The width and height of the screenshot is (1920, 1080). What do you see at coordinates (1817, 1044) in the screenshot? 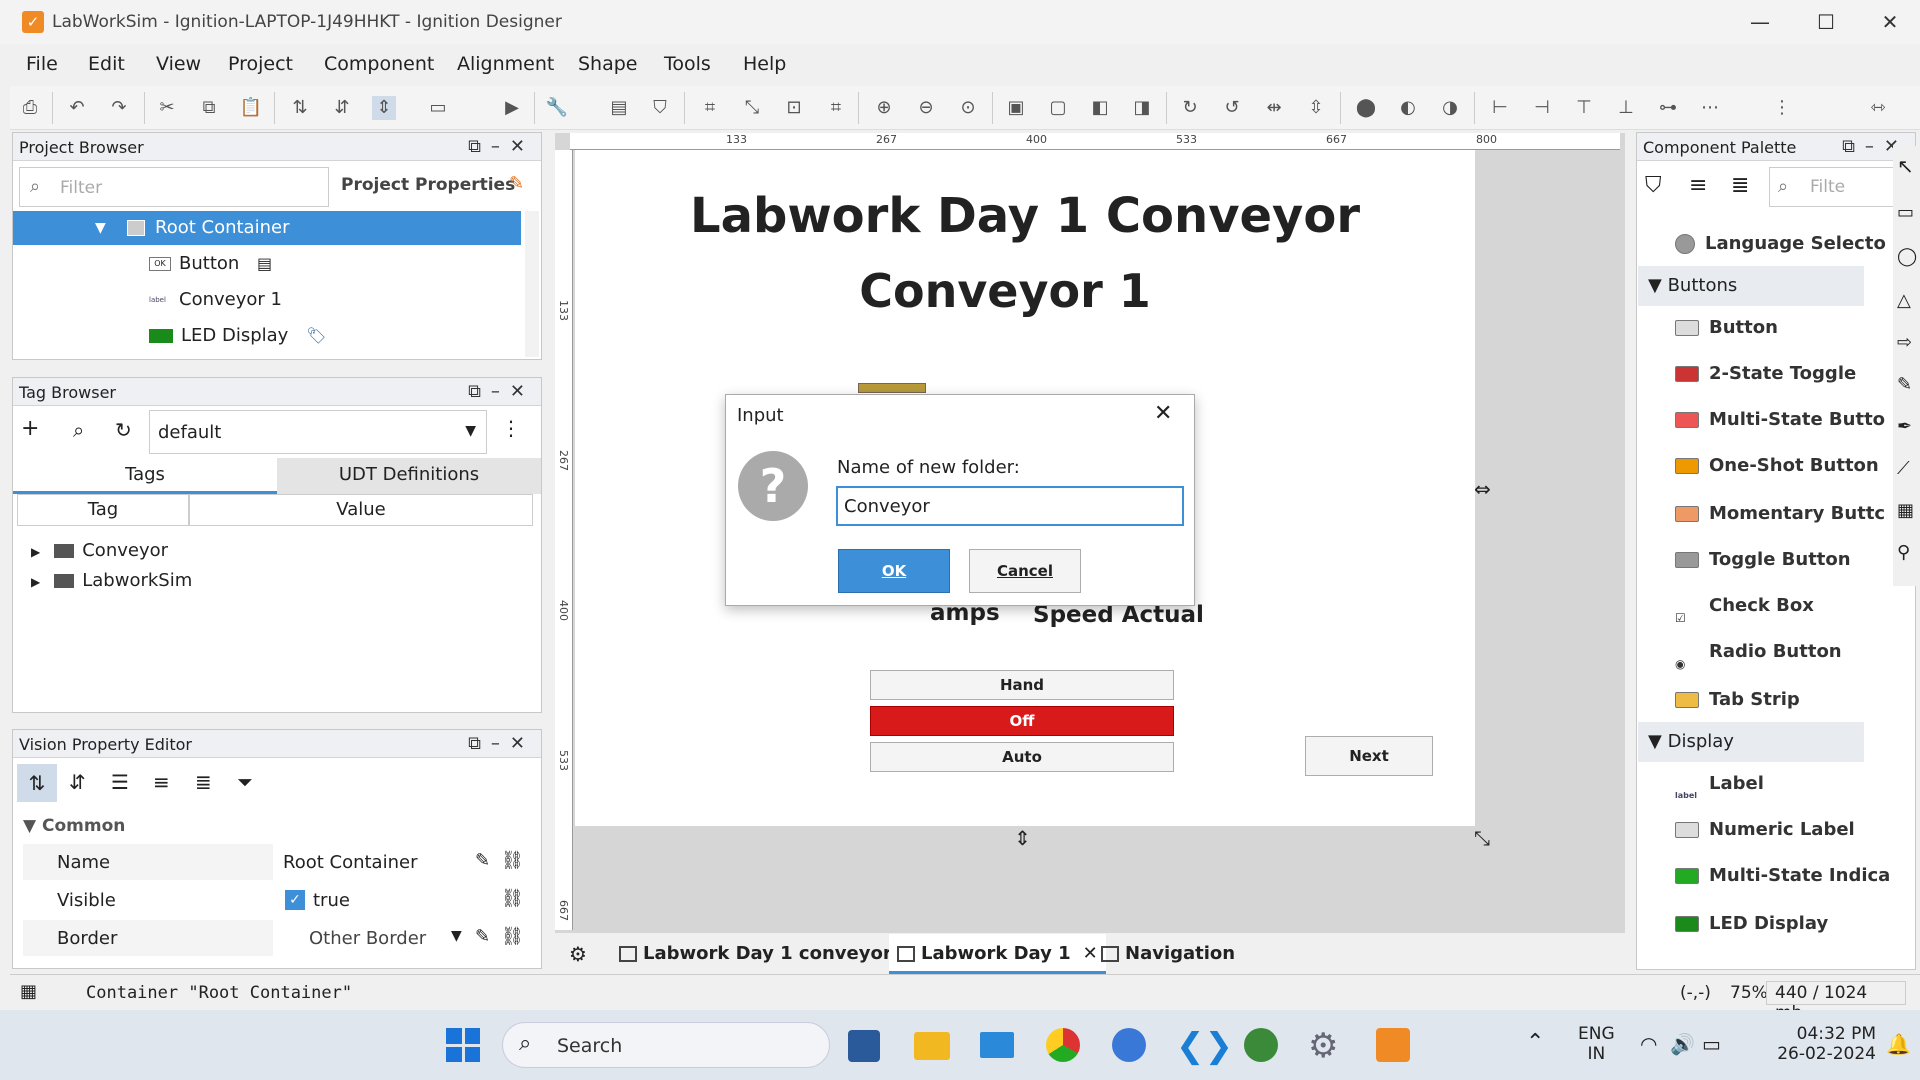
I see `clock: 04:32 PM 26-02-2024` at bounding box center [1817, 1044].